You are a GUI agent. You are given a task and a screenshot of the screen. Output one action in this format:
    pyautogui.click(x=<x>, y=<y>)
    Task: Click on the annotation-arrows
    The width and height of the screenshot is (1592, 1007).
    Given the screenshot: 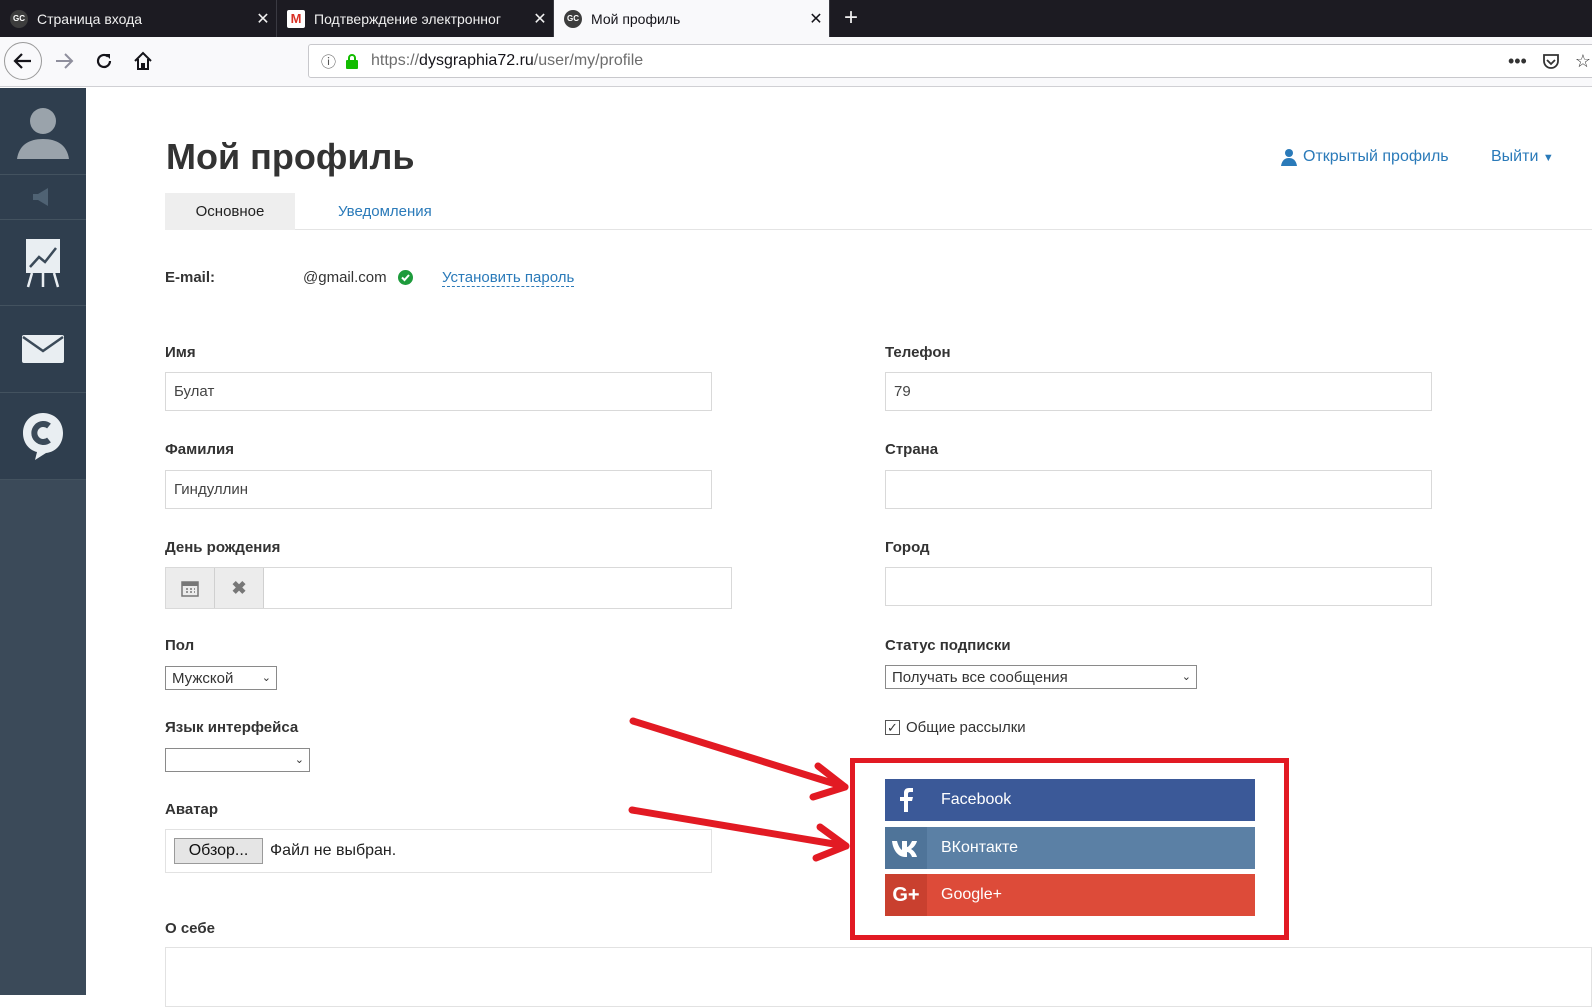 What is the action you would take?
    pyautogui.click(x=739, y=789)
    